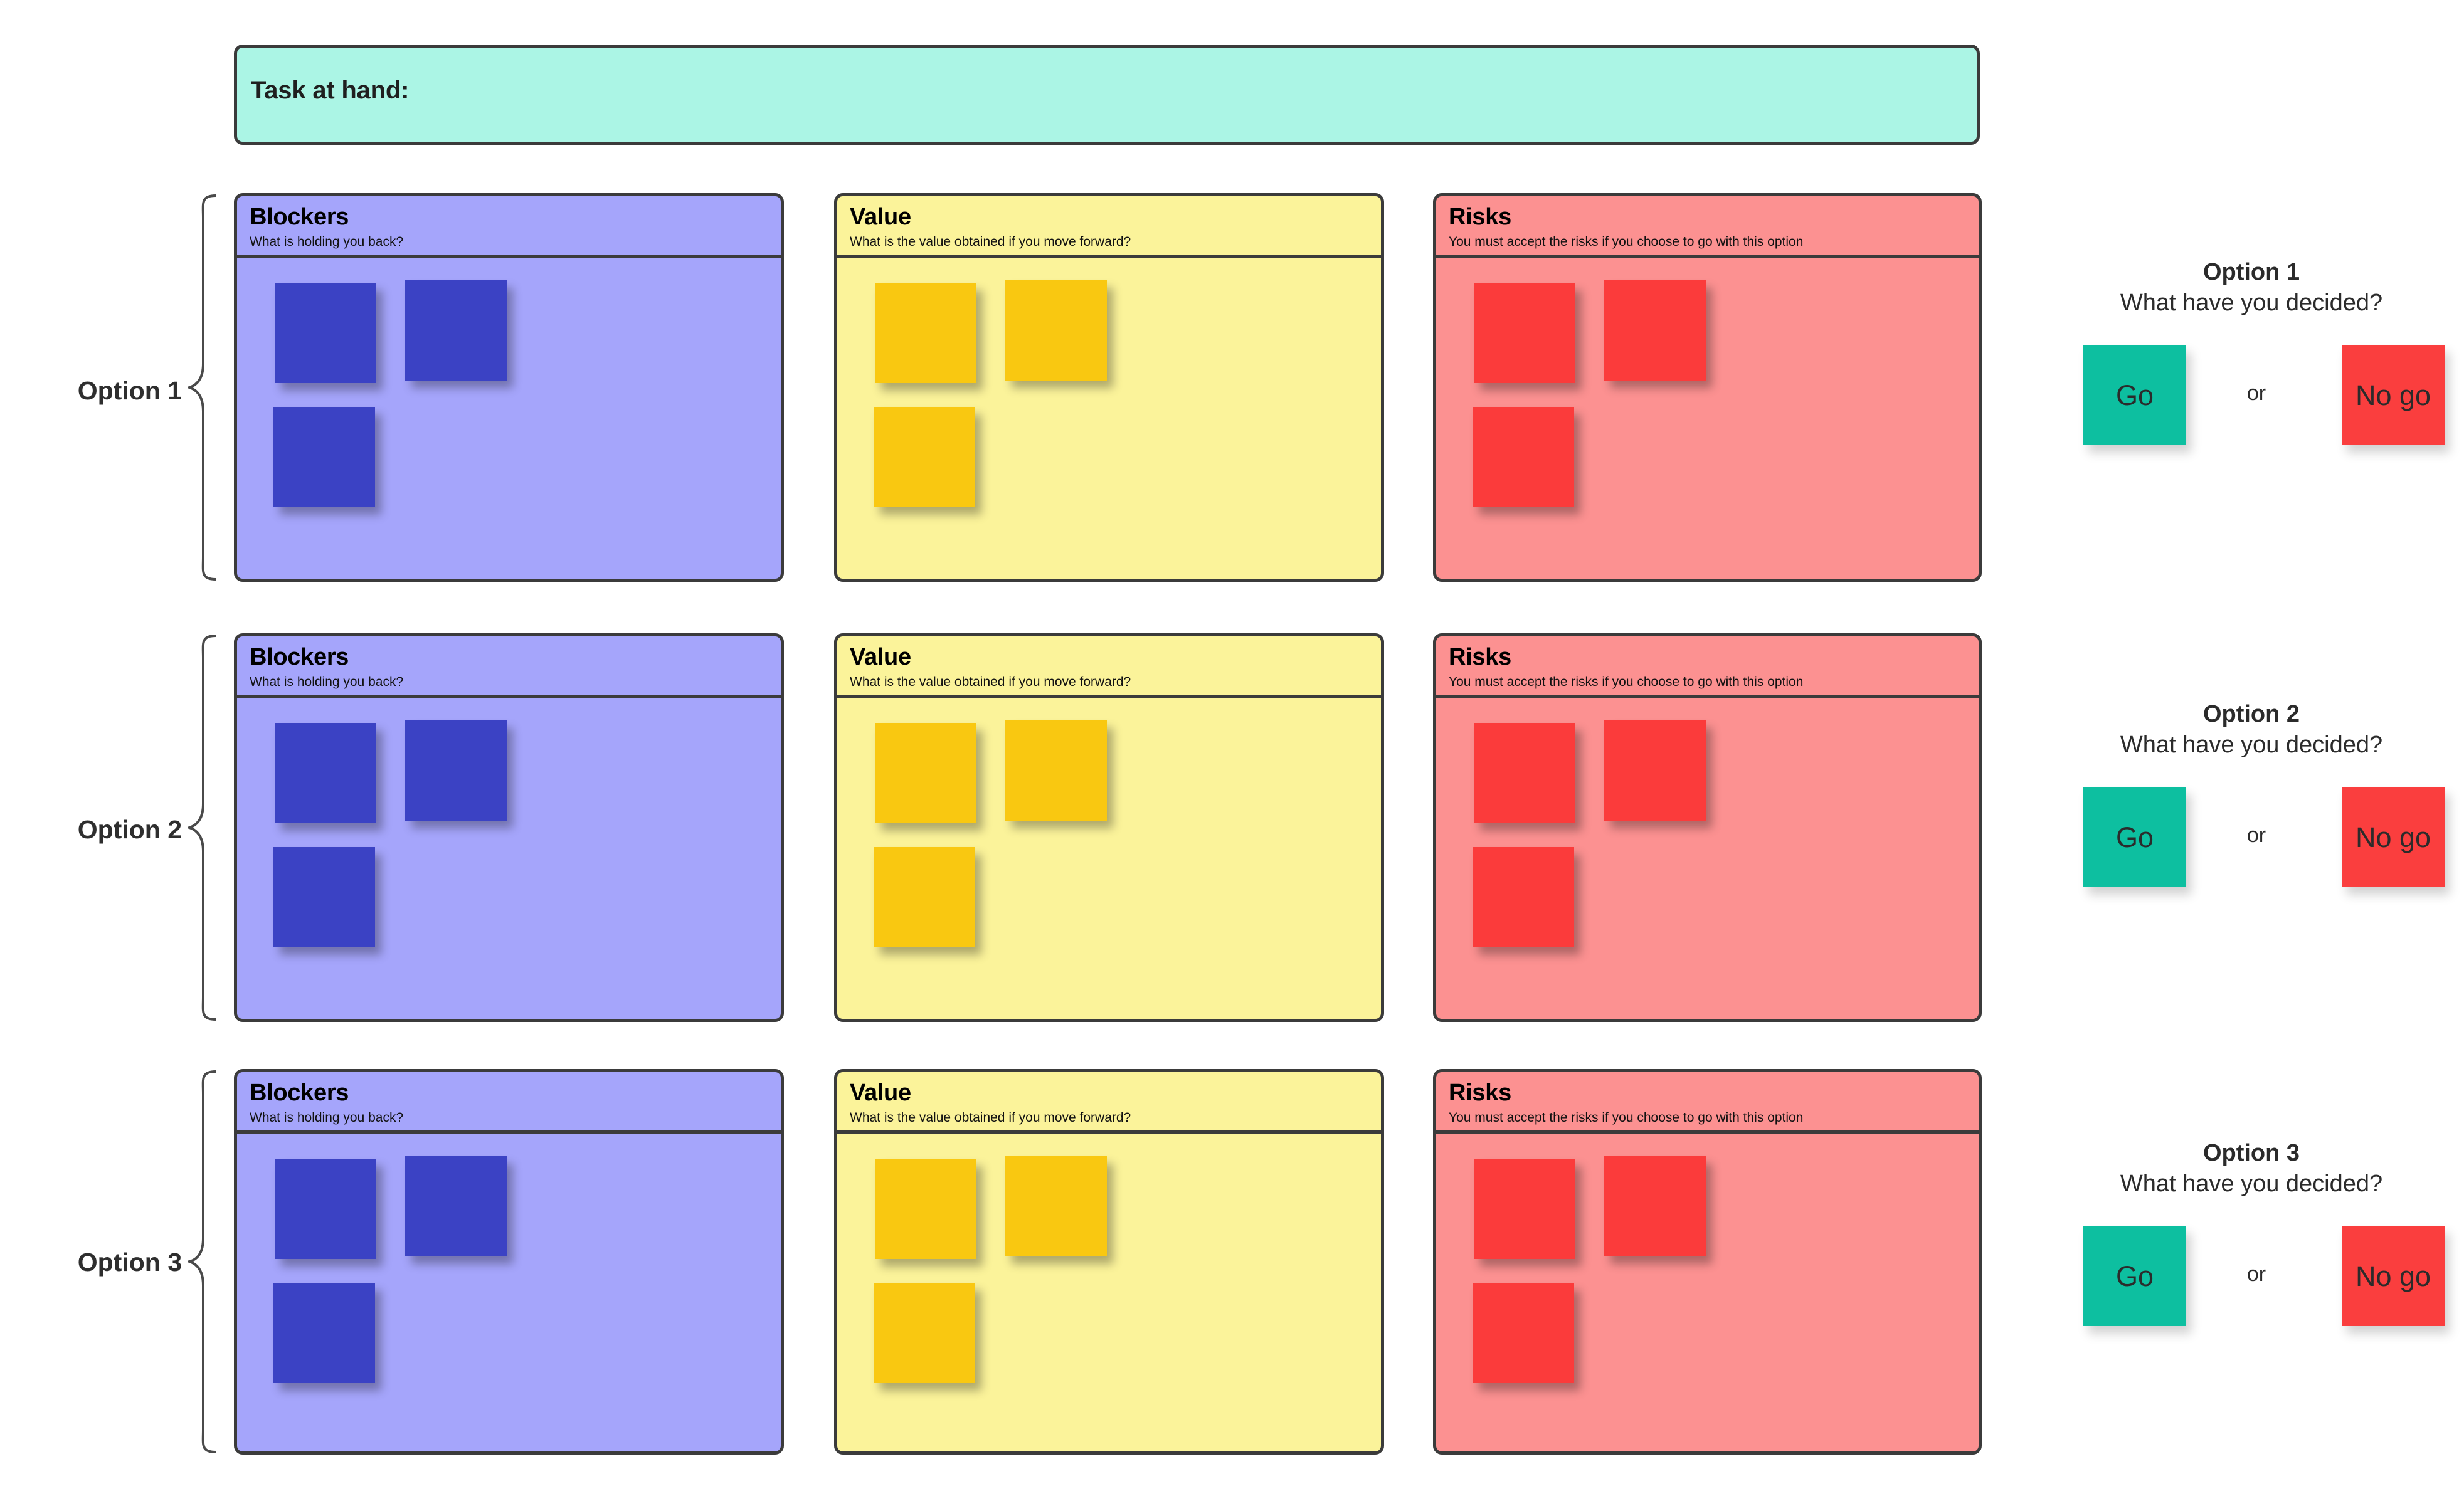 The width and height of the screenshot is (2464, 1496). I want to click on task-at-hand-input, so click(1194, 95).